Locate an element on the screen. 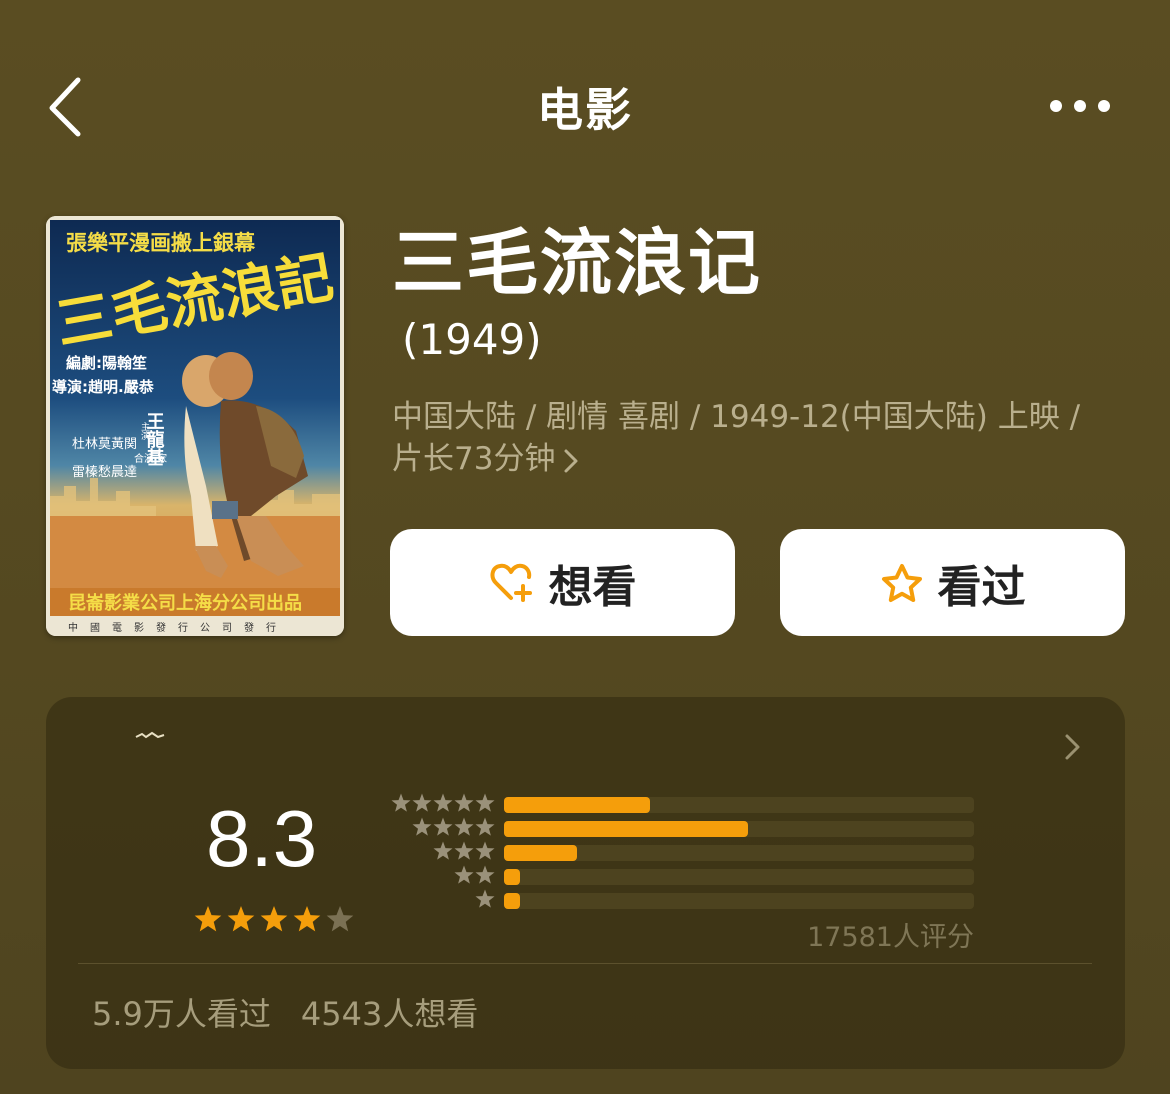 The width and height of the screenshot is (1170, 1094). poster-cast-line2: 雷榛愁晨達 is located at coordinates (104, 472).